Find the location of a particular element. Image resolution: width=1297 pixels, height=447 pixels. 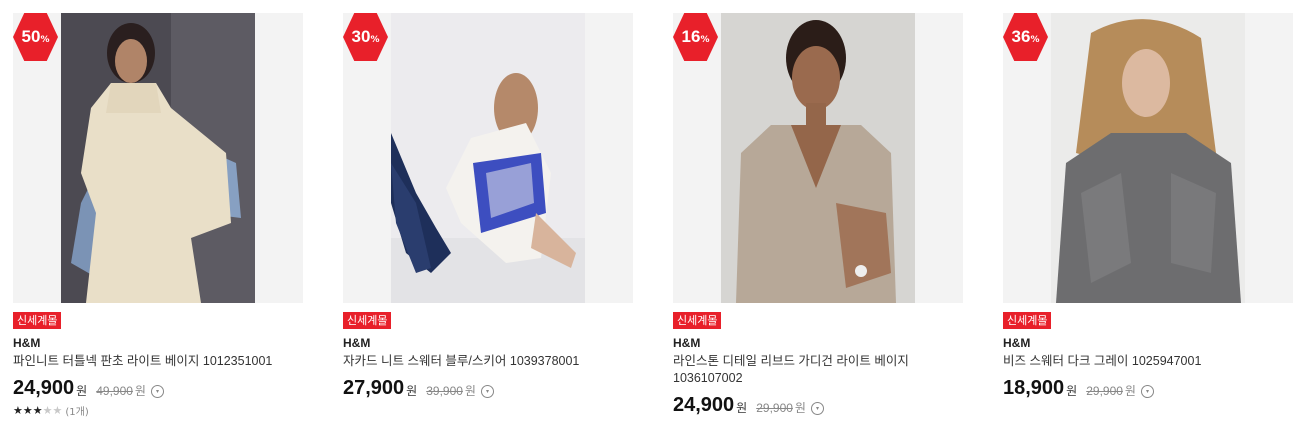

discount-value: 36 is located at coordinates (1021, 36).